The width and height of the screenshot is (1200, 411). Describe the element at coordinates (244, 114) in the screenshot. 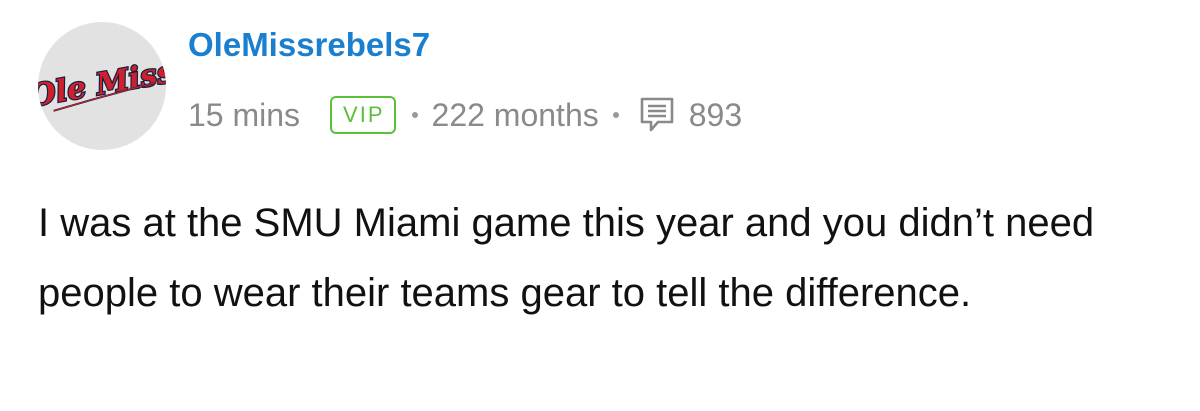

I see `post-timestamp: 15 mins` at that location.